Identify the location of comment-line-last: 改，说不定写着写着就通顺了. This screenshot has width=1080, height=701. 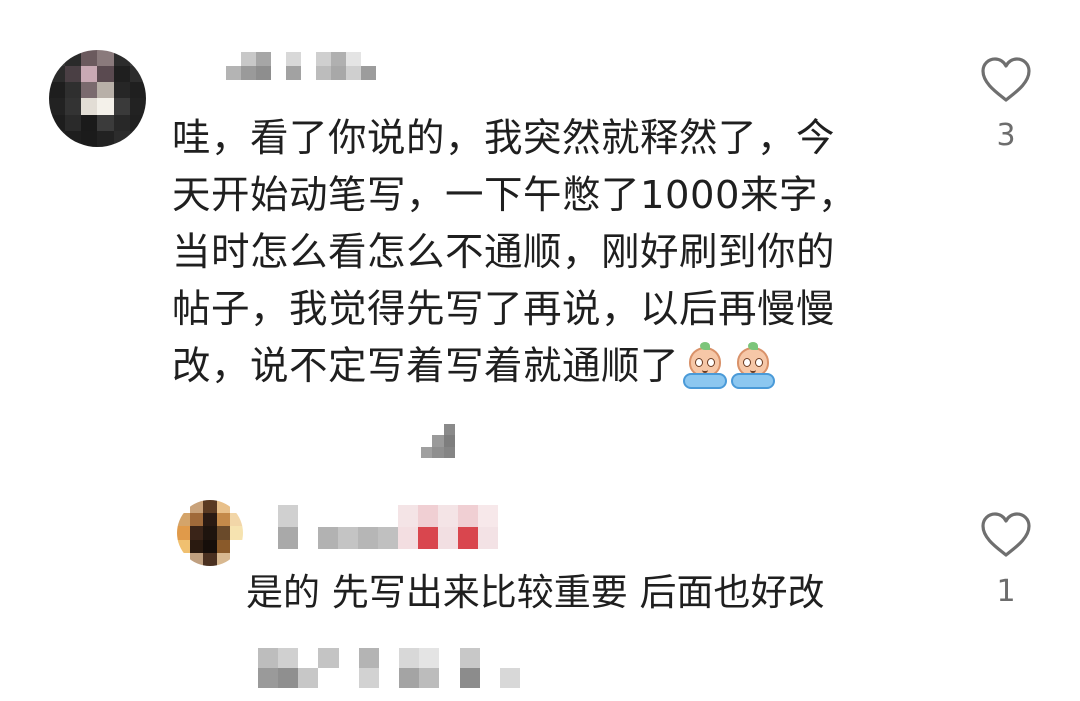
(552, 366).